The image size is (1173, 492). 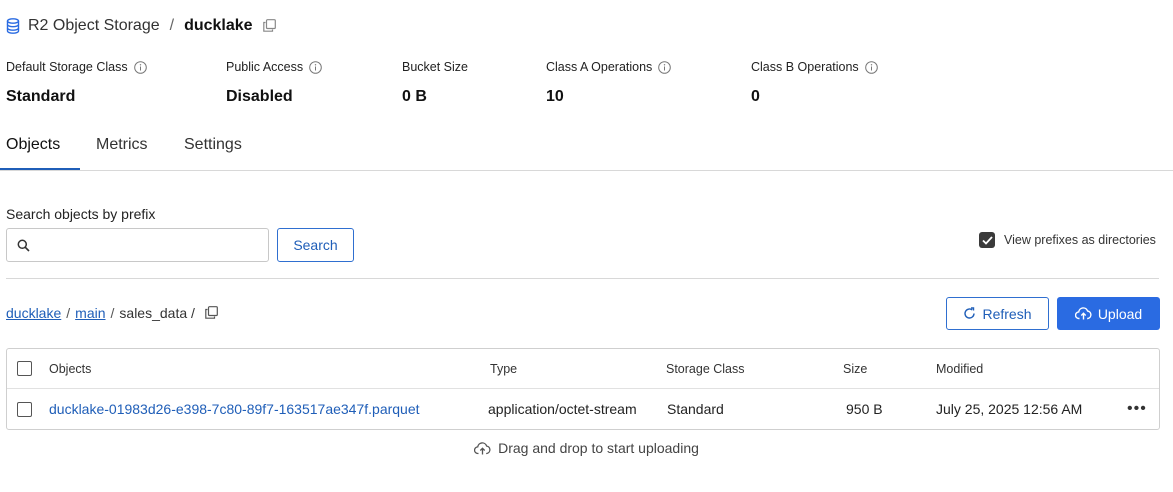 What do you see at coordinates (81, 214) in the screenshot?
I see `search-label: Search objects by prefix` at bounding box center [81, 214].